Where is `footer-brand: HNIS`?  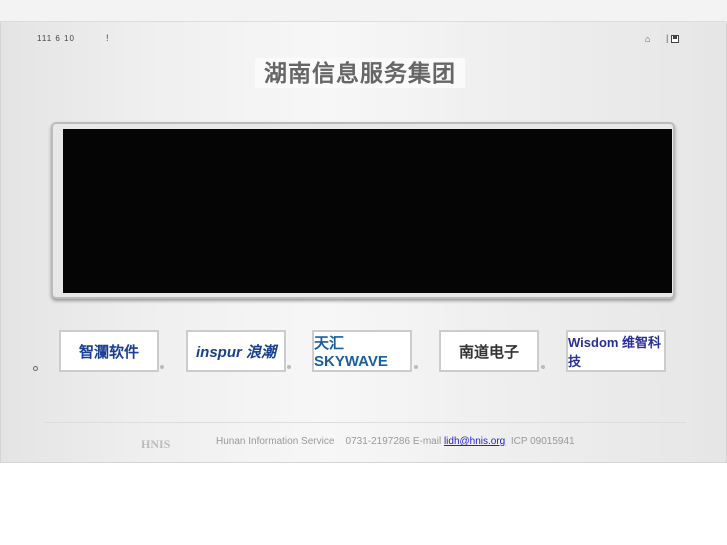 footer-brand: HNIS is located at coordinates (156, 444).